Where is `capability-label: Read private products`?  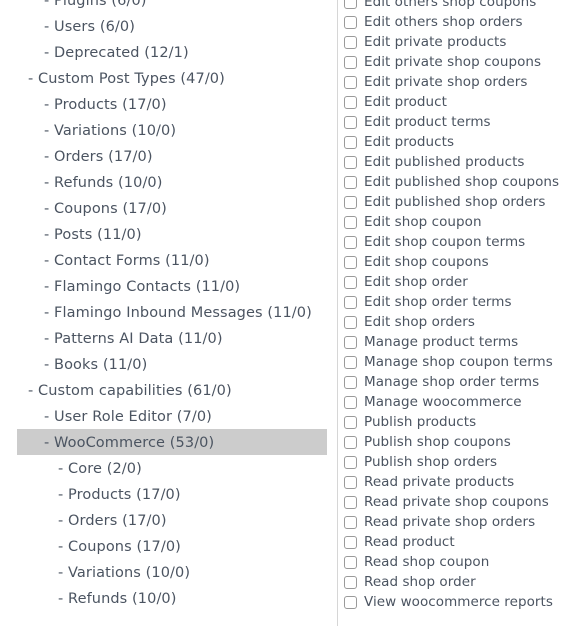
capability-label: Read private products is located at coordinates (439, 482).